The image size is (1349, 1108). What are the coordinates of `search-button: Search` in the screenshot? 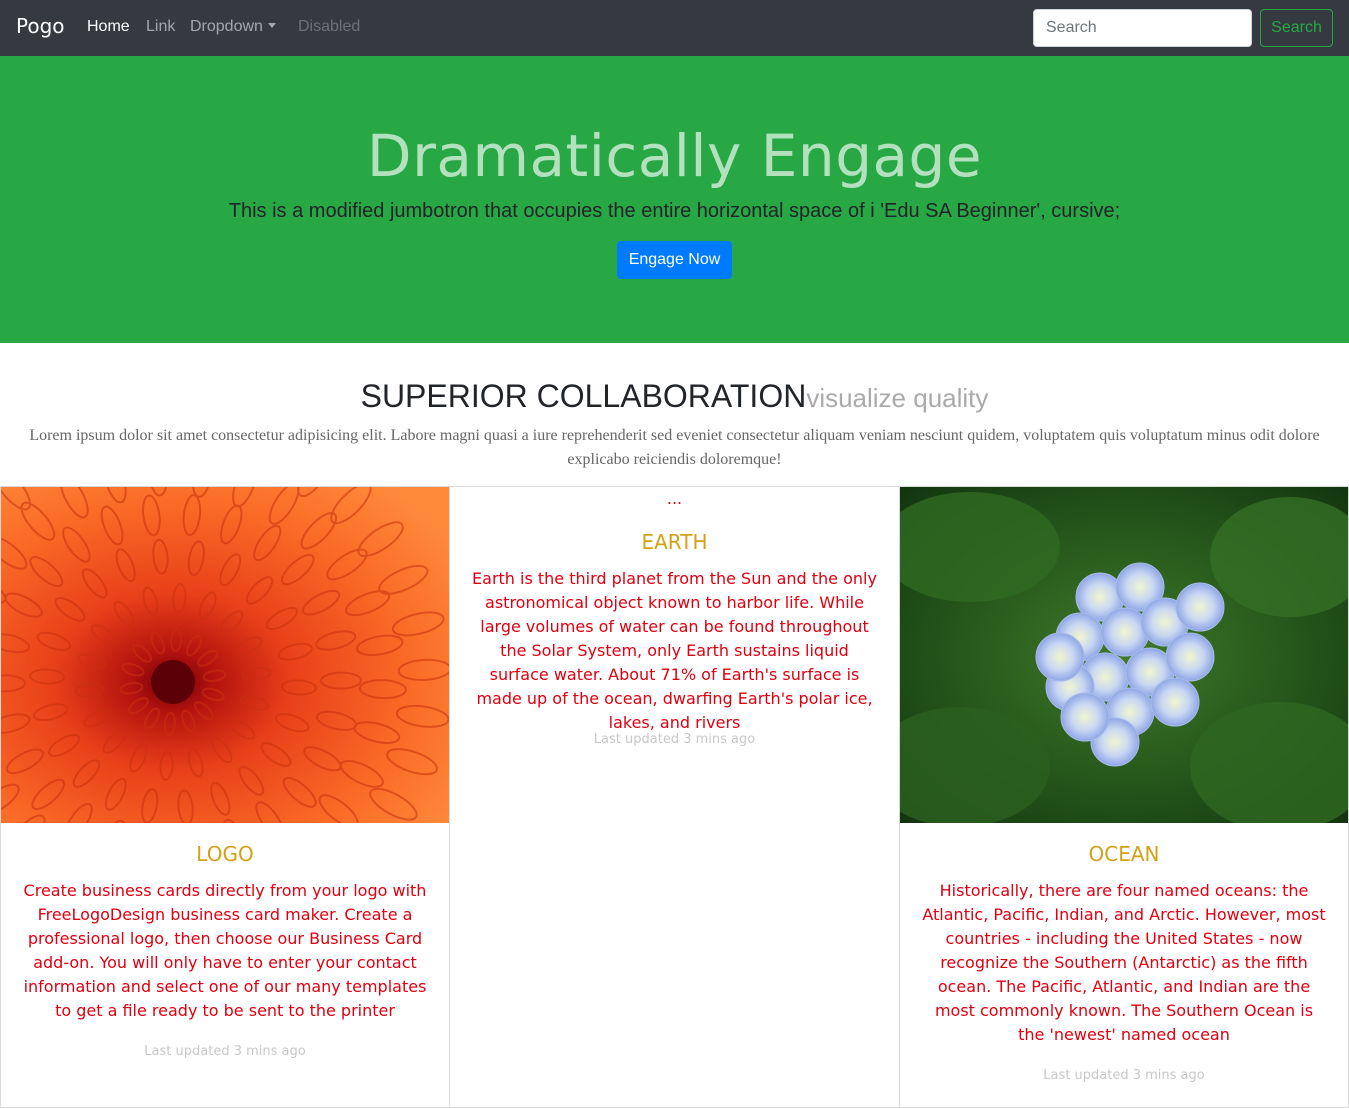 It's located at (1296, 28).